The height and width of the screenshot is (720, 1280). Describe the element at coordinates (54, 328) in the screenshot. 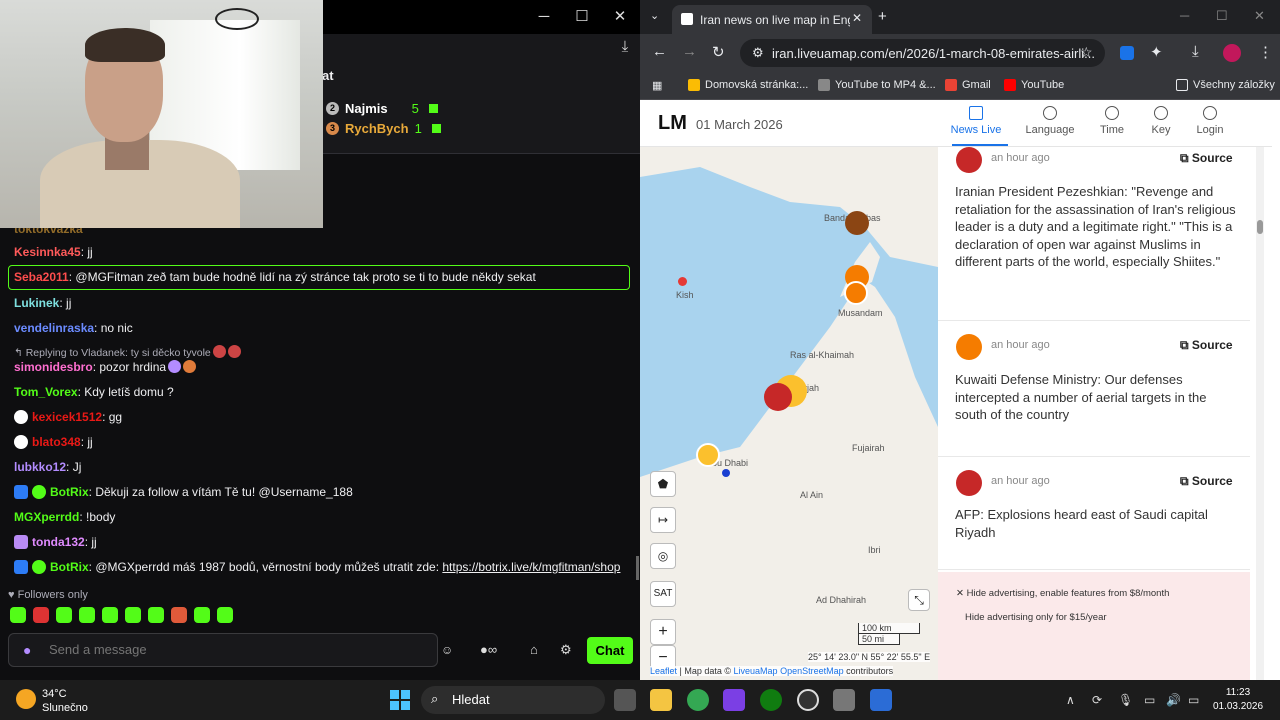

I see `chat-username: vendelinraska` at that location.